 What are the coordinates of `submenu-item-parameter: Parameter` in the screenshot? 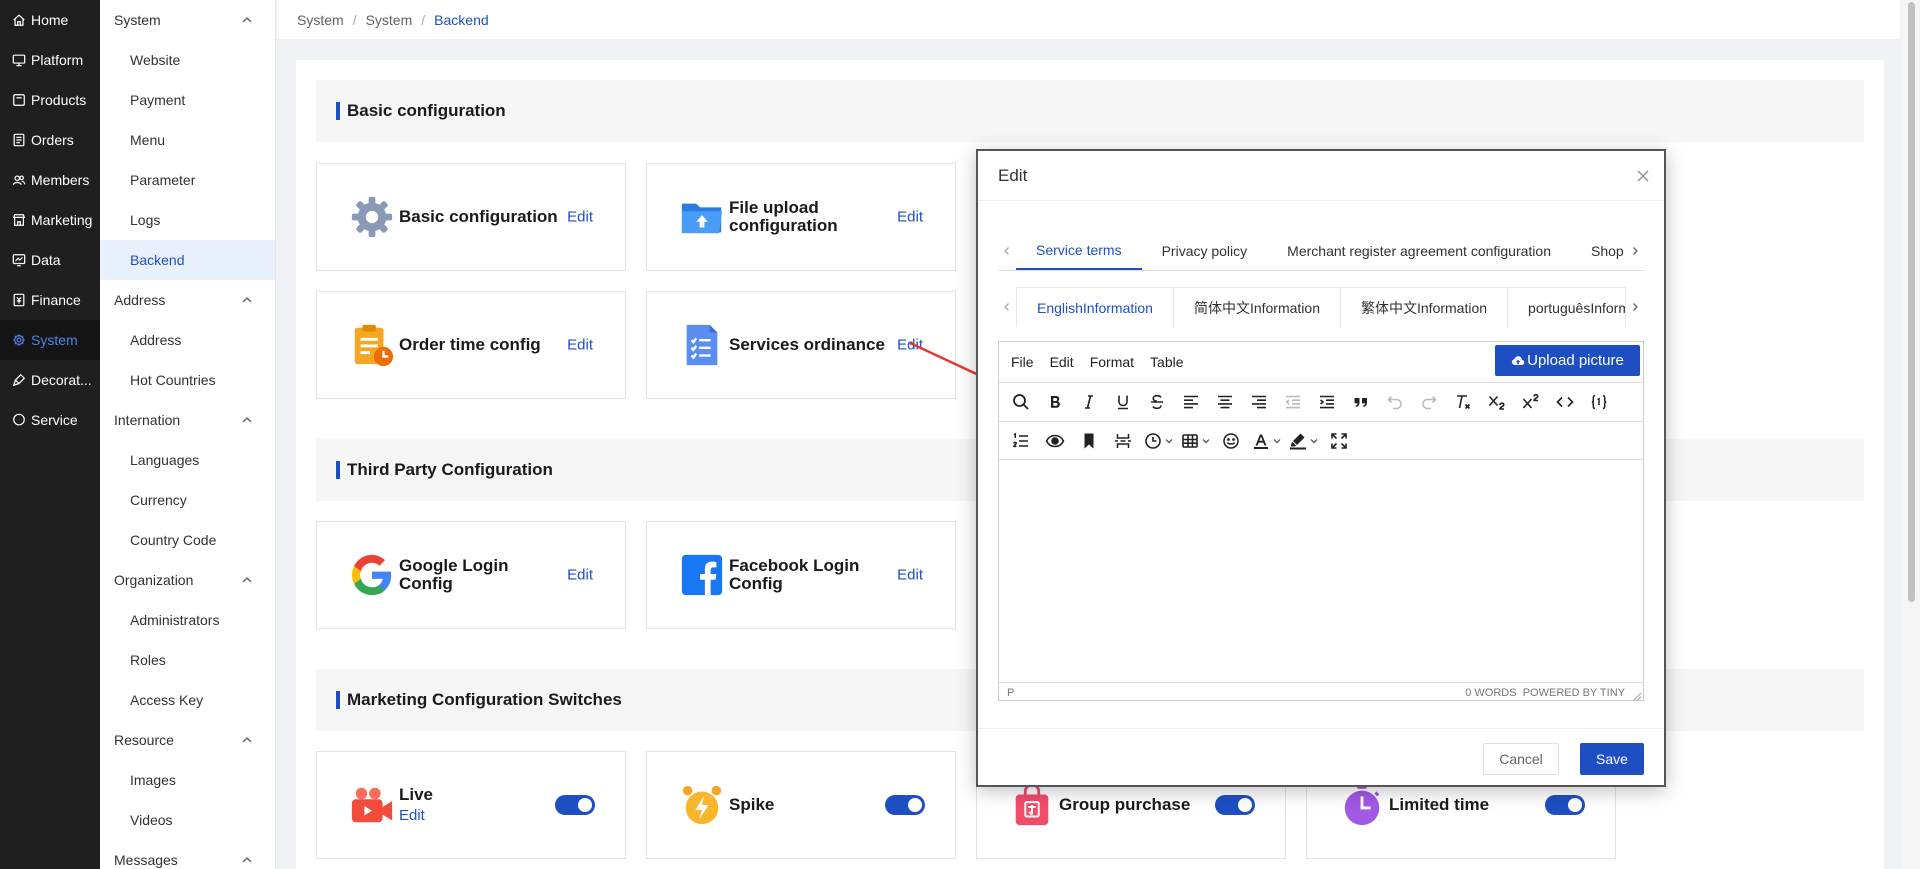 It's located at (187, 180).